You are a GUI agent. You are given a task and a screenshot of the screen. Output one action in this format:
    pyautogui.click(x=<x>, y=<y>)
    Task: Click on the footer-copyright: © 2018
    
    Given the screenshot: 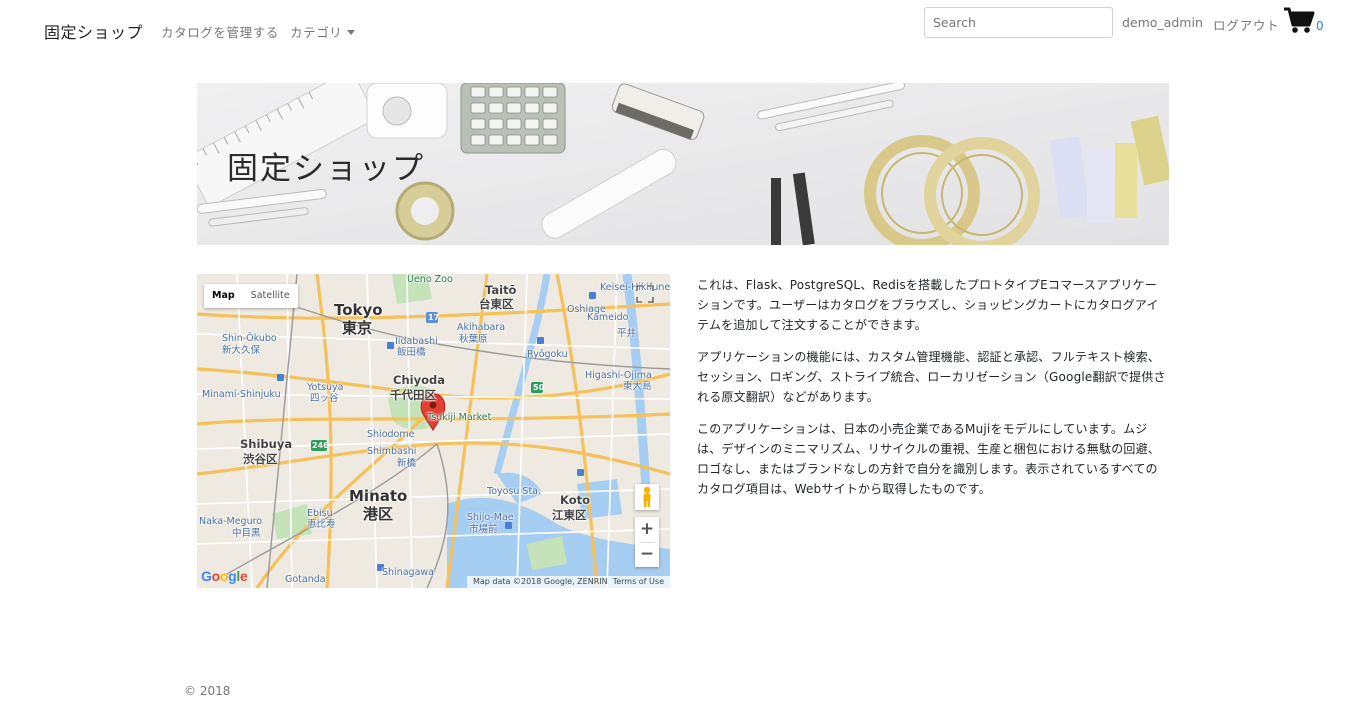 What is the action you would take?
    pyautogui.click(x=207, y=691)
    